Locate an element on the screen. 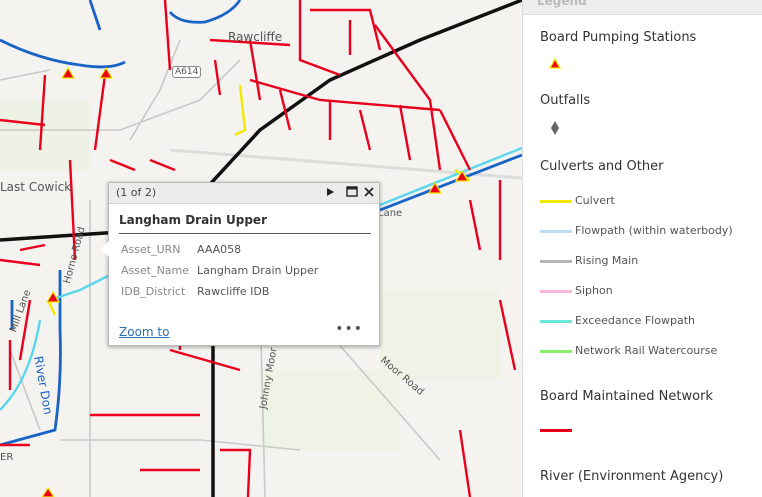 This screenshot has height=497, width=762. place-label-rawcliffe: Rawcliffe is located at coordinates (255, 37).